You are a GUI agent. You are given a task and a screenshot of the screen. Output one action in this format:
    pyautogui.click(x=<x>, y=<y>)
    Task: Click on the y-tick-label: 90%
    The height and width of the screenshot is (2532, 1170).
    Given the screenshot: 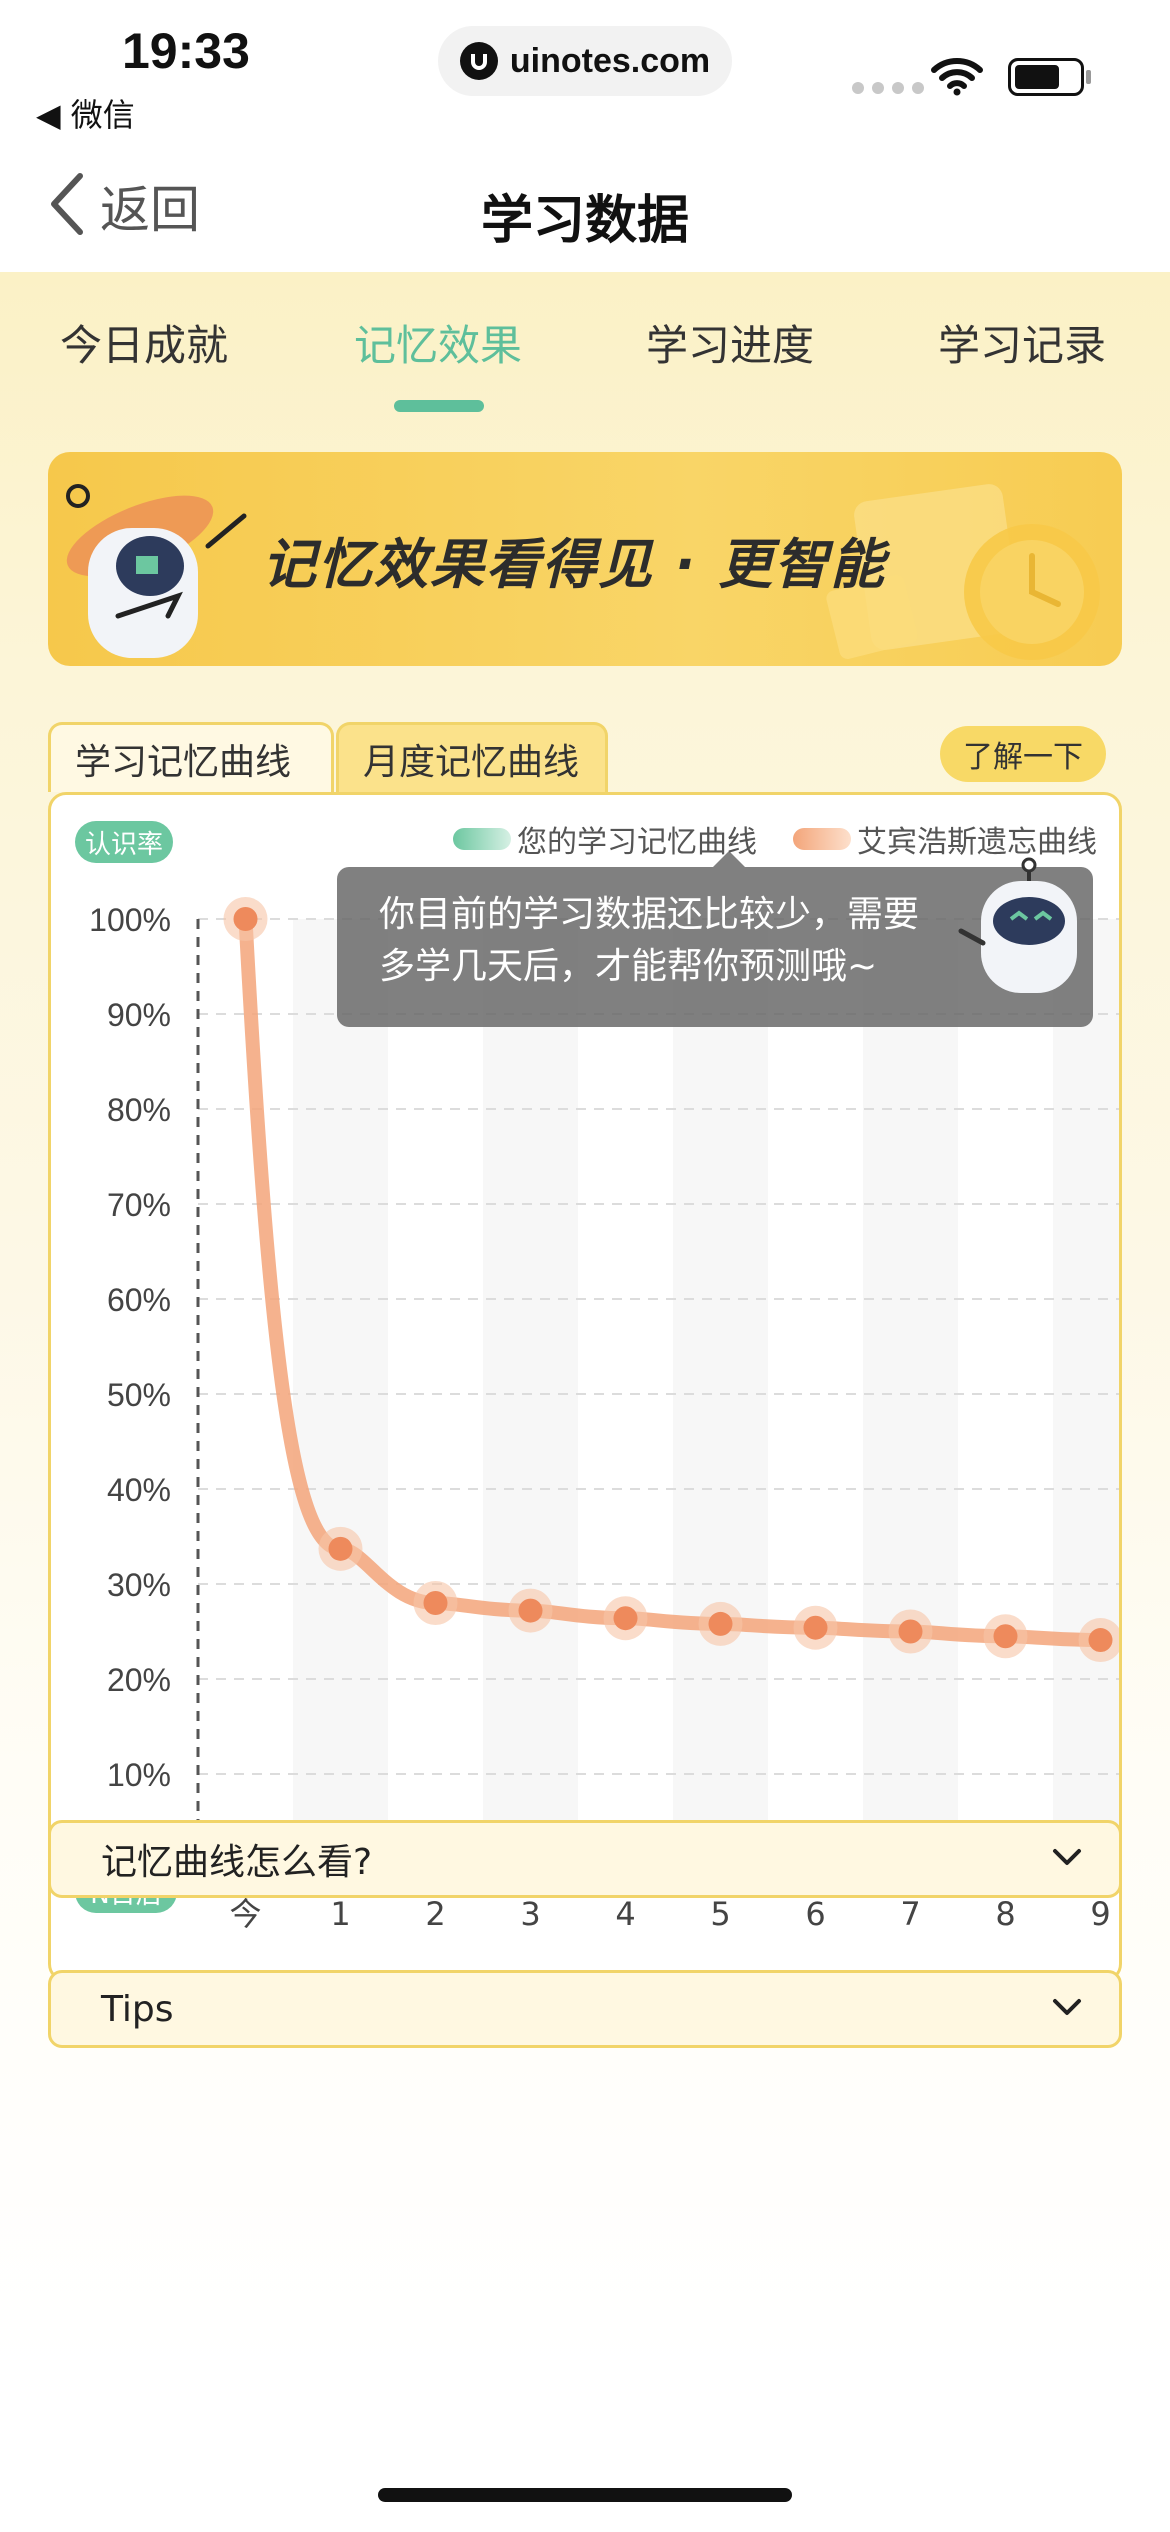 What is the action you would take?
    pyautogui.click(x=139, y=1015)
    